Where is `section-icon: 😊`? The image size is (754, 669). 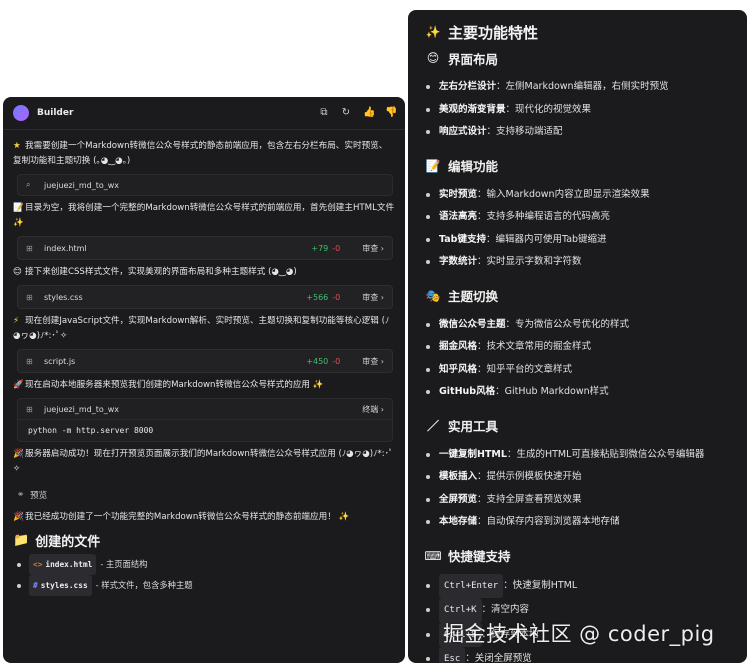
section-icon: 😊 is located at coordinates (433, 58).